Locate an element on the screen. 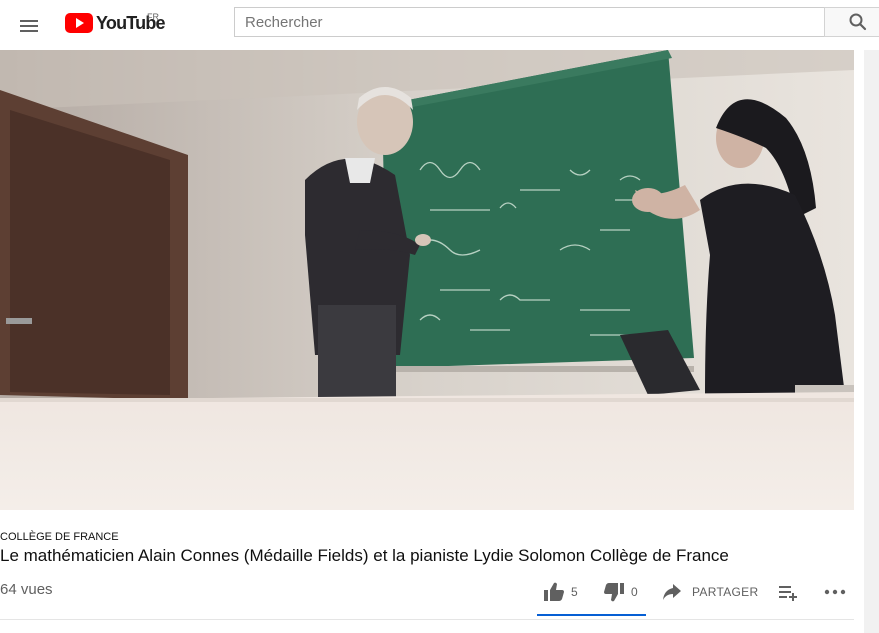 Image resolution: width=879 pixels, height=633 pixels. search-input is located at coordinates (529, 22).